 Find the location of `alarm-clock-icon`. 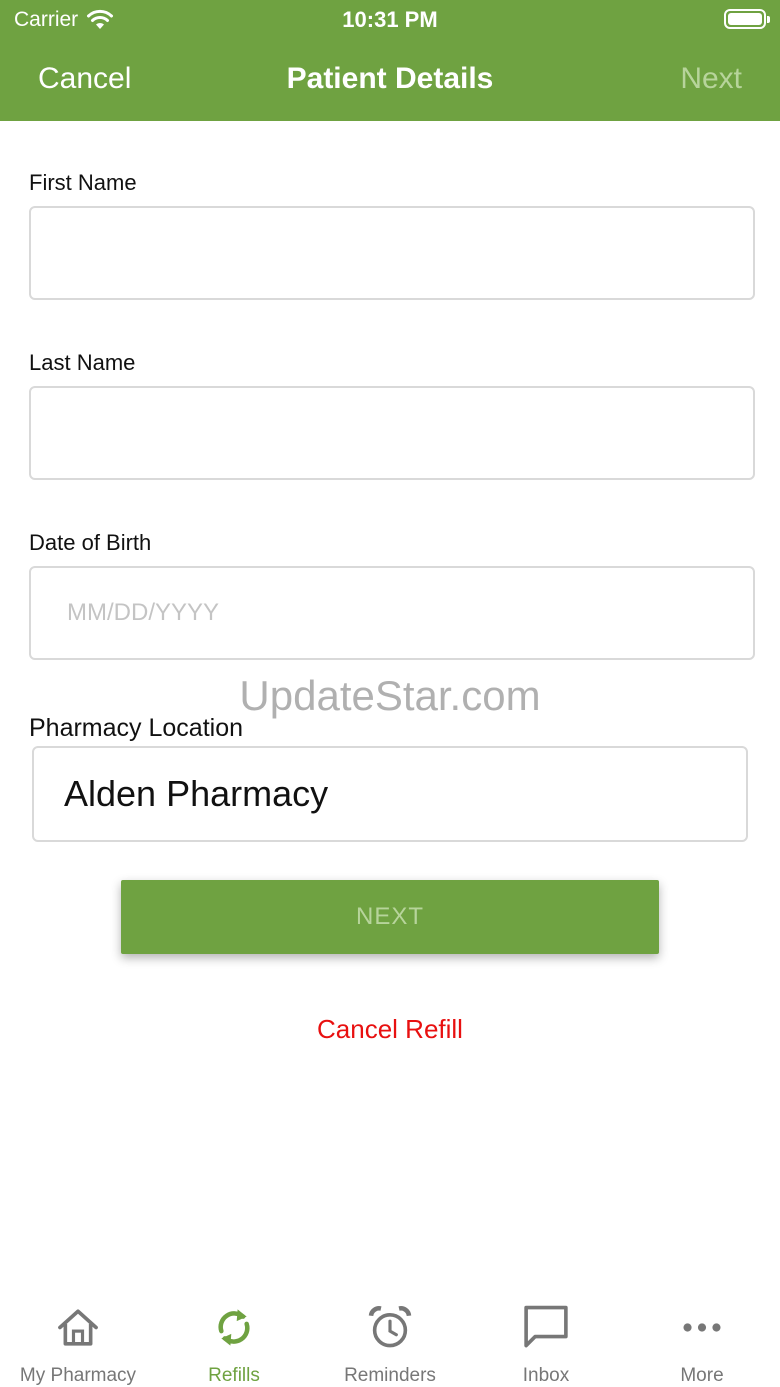

alarm-clock-icon is located at coordinates (390, 1327).